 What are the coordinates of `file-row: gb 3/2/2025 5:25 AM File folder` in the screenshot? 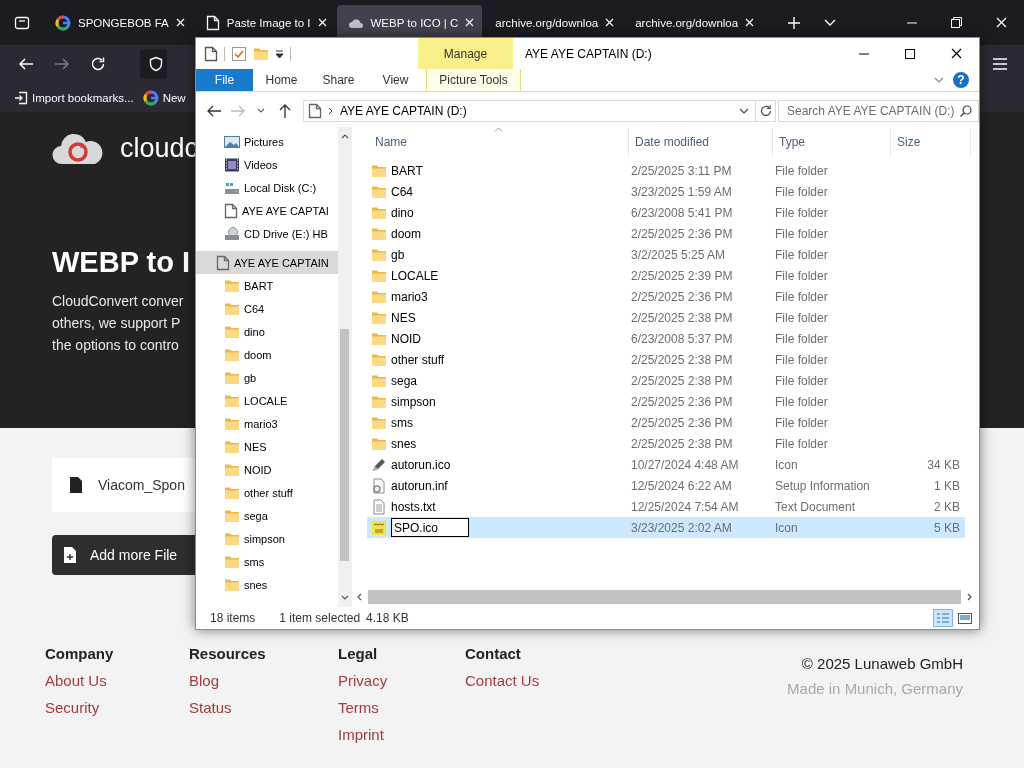 It's located at (666, 254).